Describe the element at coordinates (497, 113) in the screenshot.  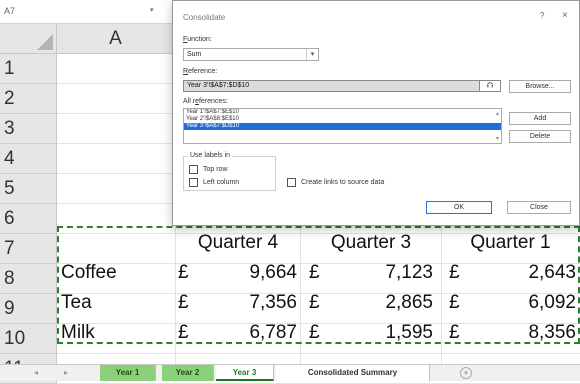
I see `scroll-up-icon: ▴` at that location.